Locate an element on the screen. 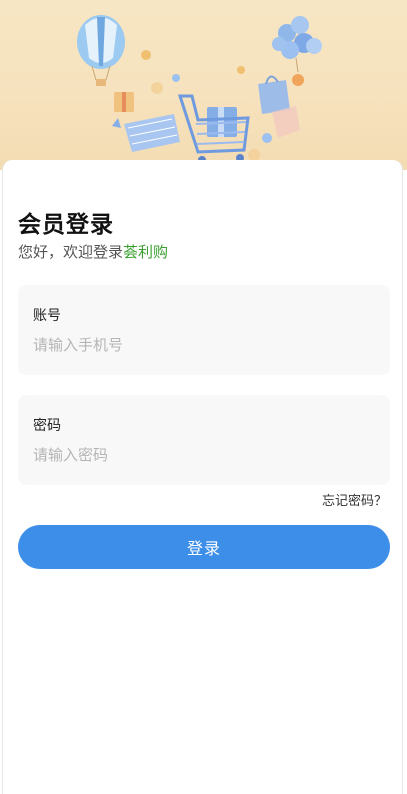 This screenshot has height=794, width=407. login-button: 登录 is located at coordinates (204, 547).